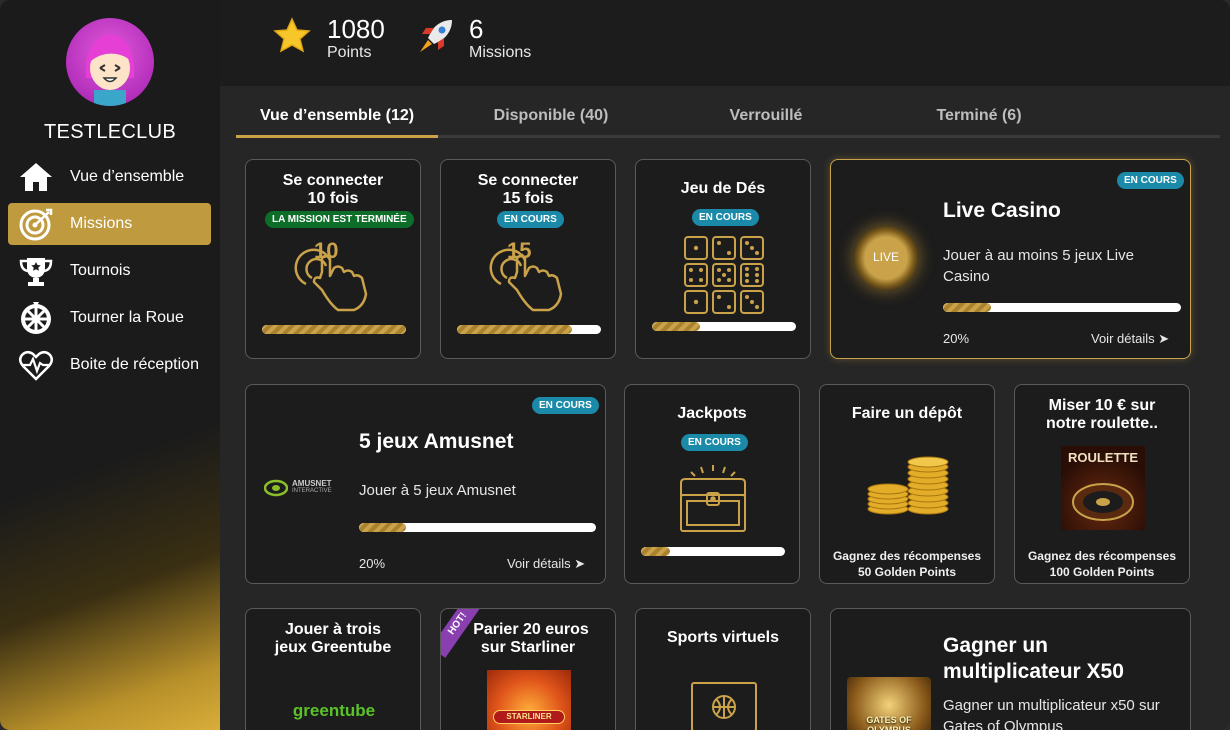 The image size is (1230, 730). What do you see at coordinates (889, 722) in the screenshot?
I see `olympus-thumb-text: GATES OF OLYMPUS` at bounding box center [889, 722].